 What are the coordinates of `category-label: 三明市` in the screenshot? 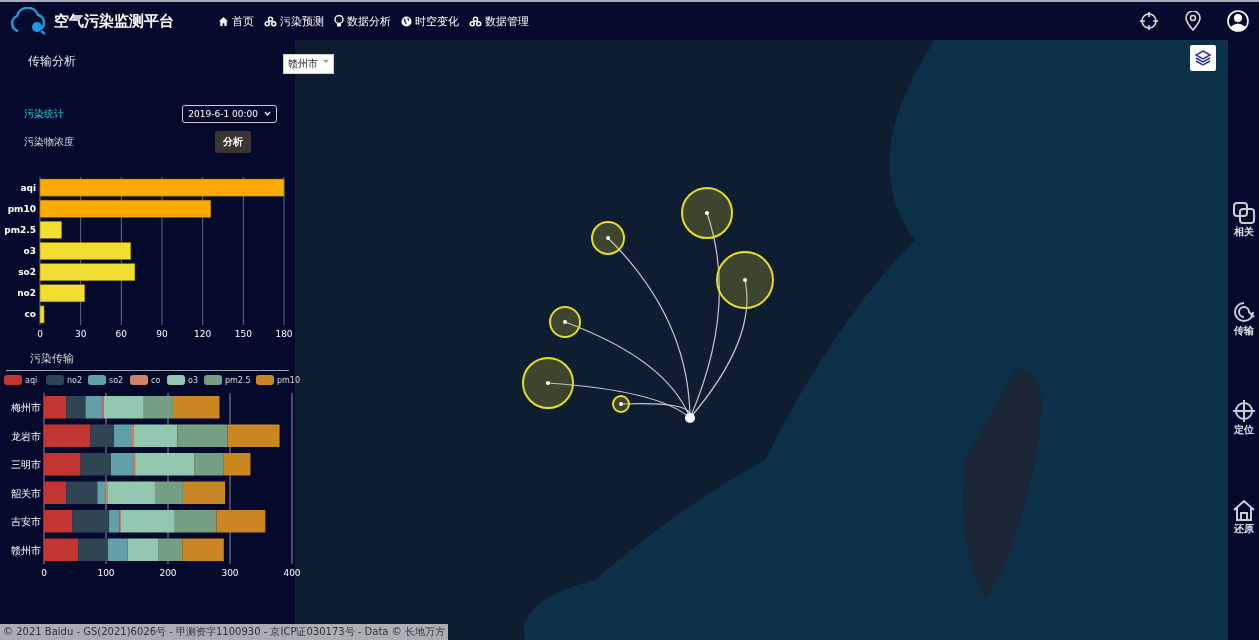 It's located at (26, 465).